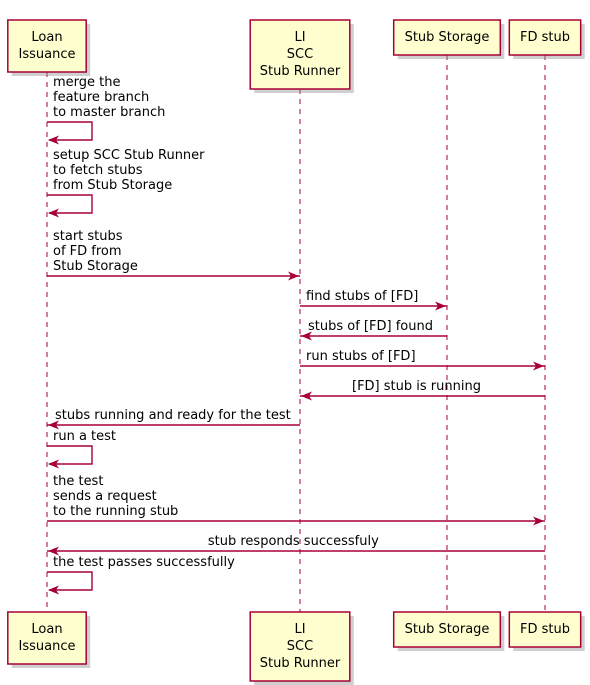 This screenshot has width=590, height=685. Describe the element at coordinates (95, 266) in the screenshot. I see `message-label: Stub Storage` at that location.